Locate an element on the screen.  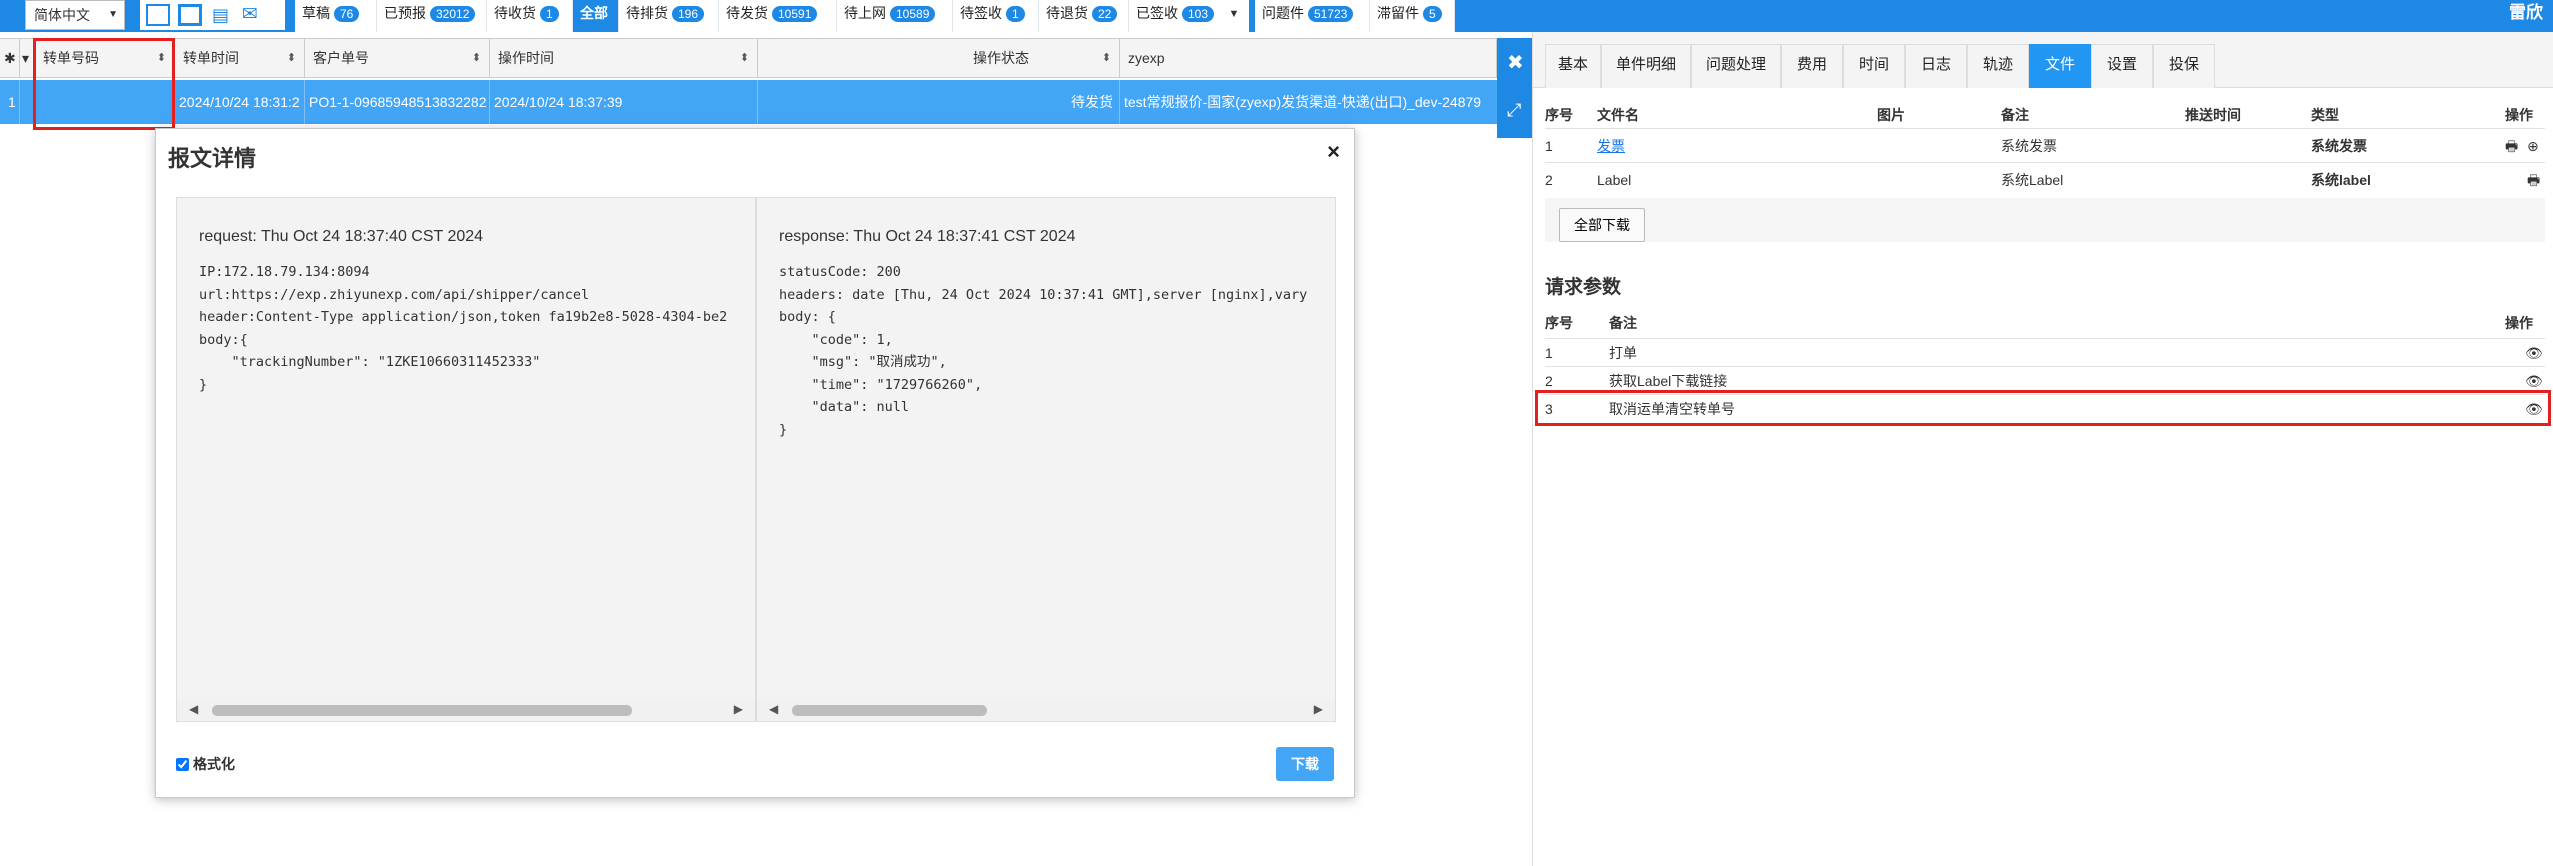
format-checkbox: 格式化 is located at coordinates (205, 764).